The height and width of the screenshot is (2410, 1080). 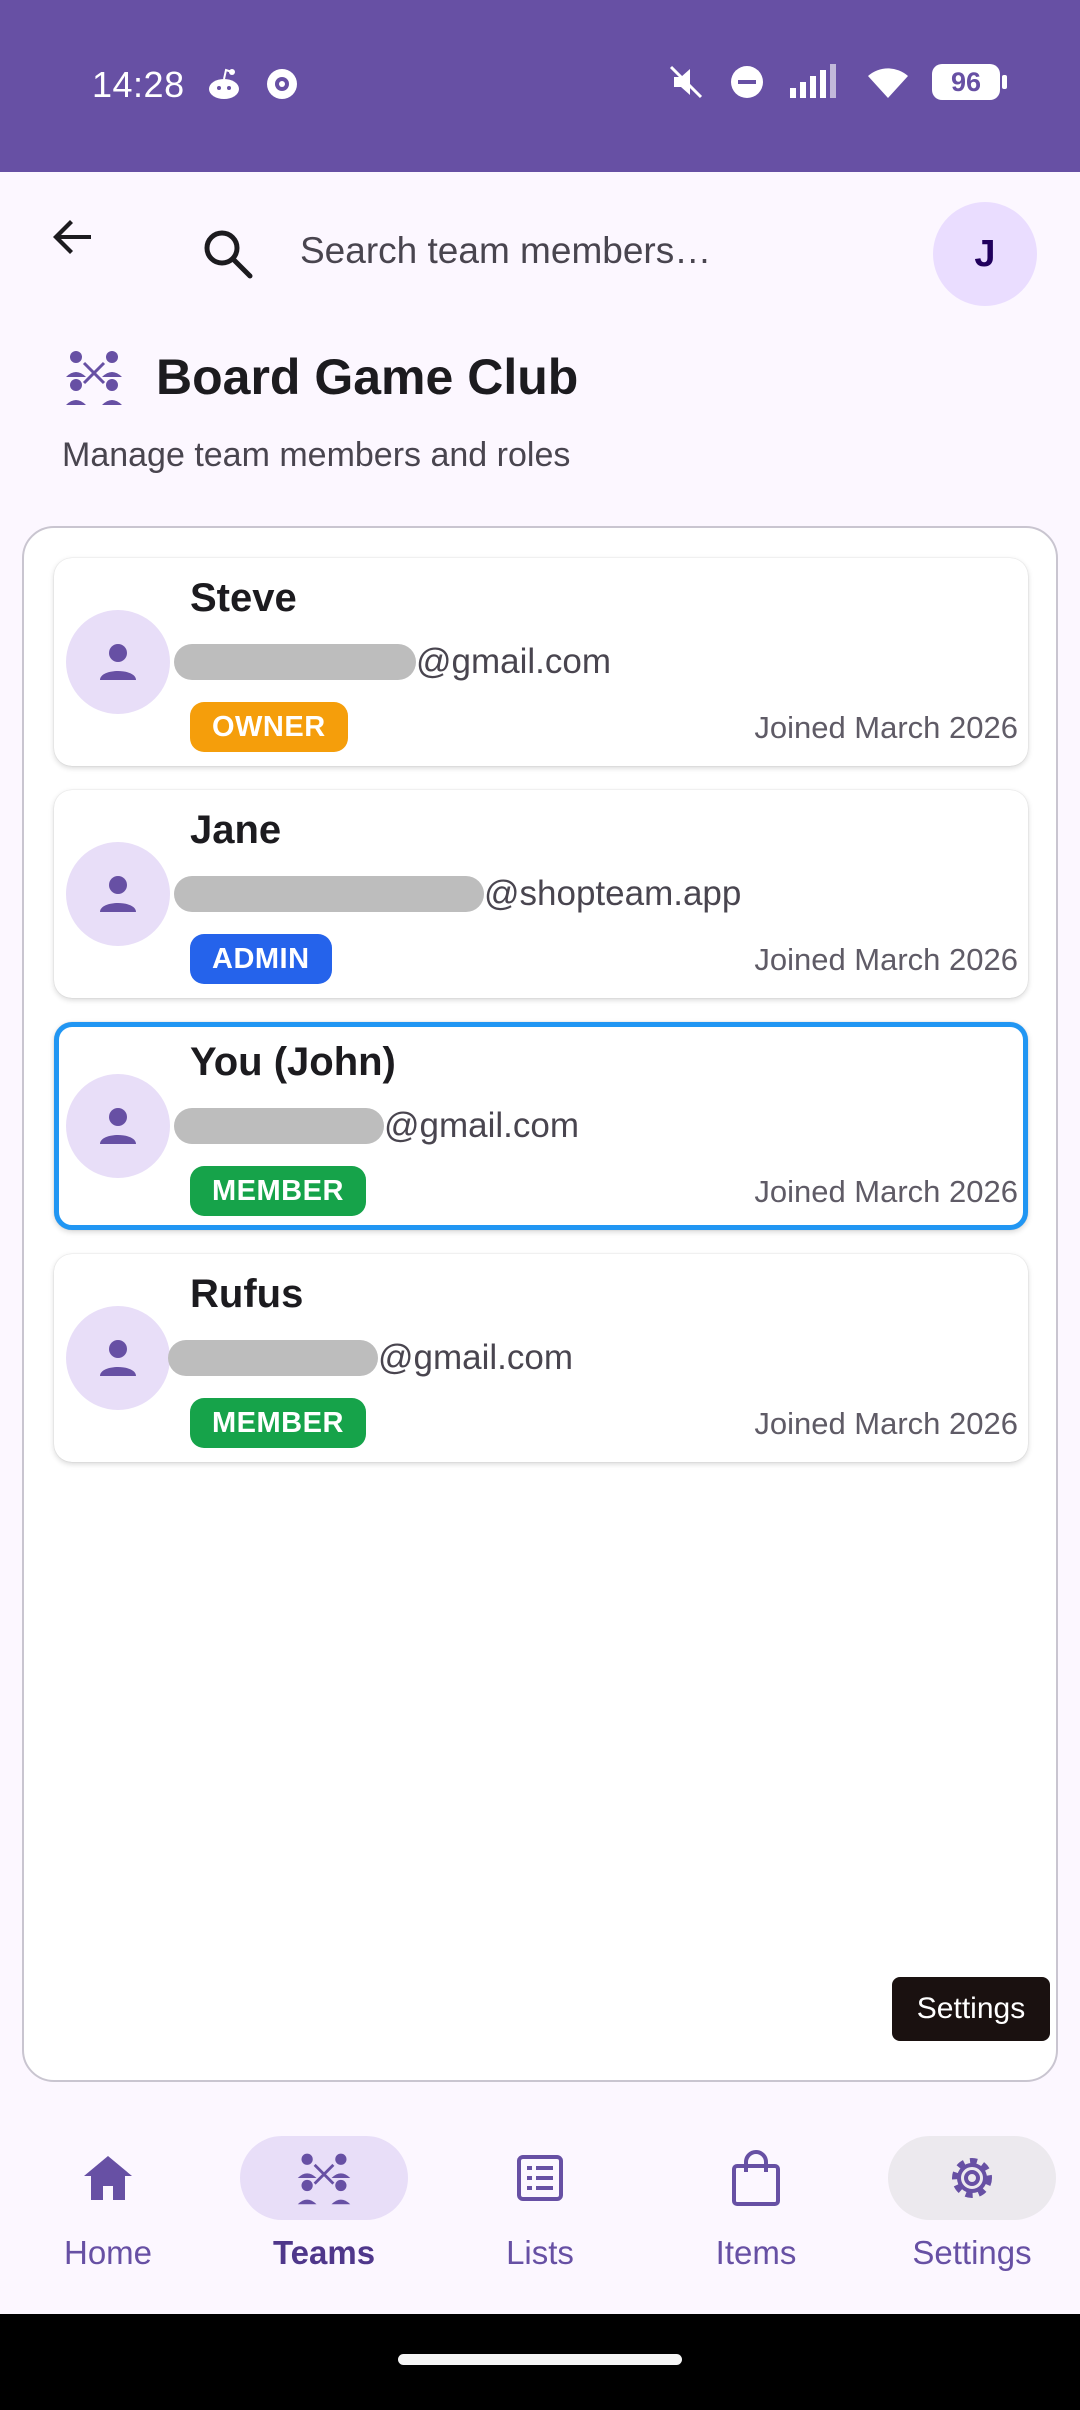 I want to click on gear-icon, so click(x=972, y=2178).